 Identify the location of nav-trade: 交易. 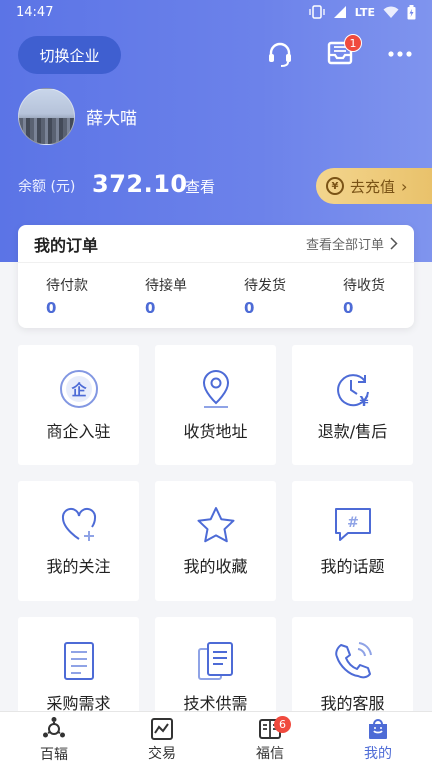
(162, 740).